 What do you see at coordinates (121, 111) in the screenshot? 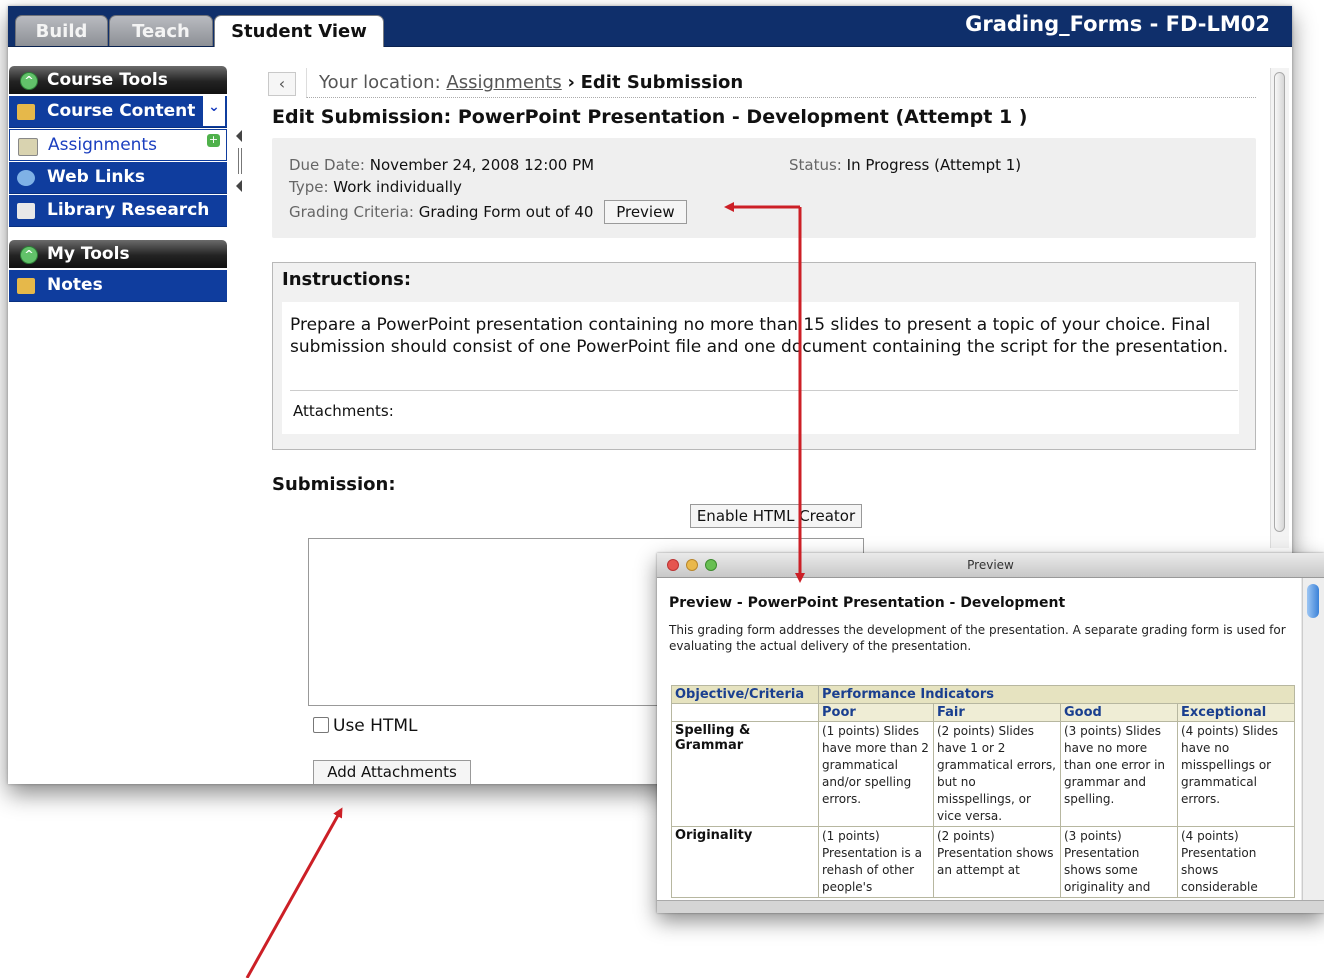
I see `sidebar-item-label: Course Content` at bounding box center [121, 111].